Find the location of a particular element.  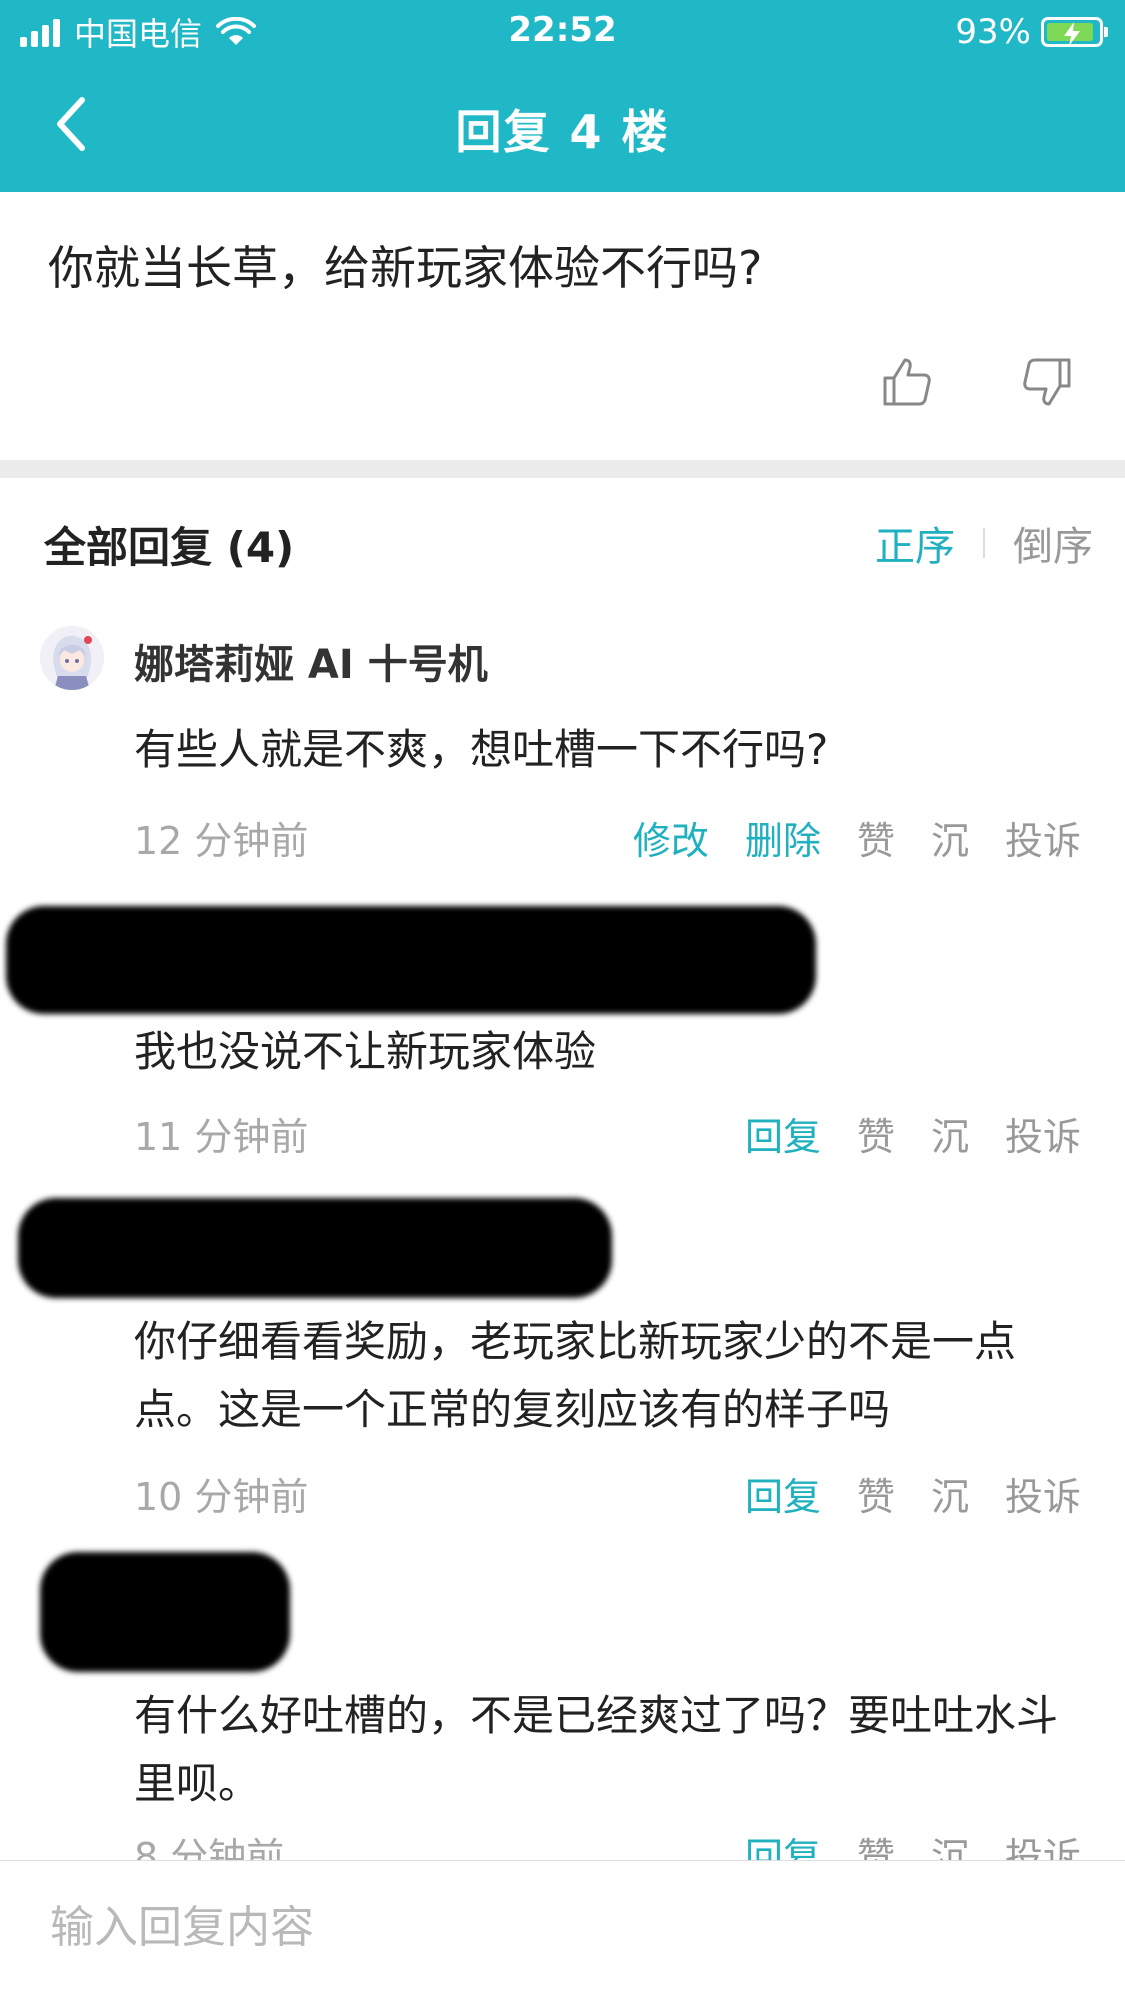

post-text: 你就当长草，给新玩家体验不行吗? is located at coordinates (405, 268).